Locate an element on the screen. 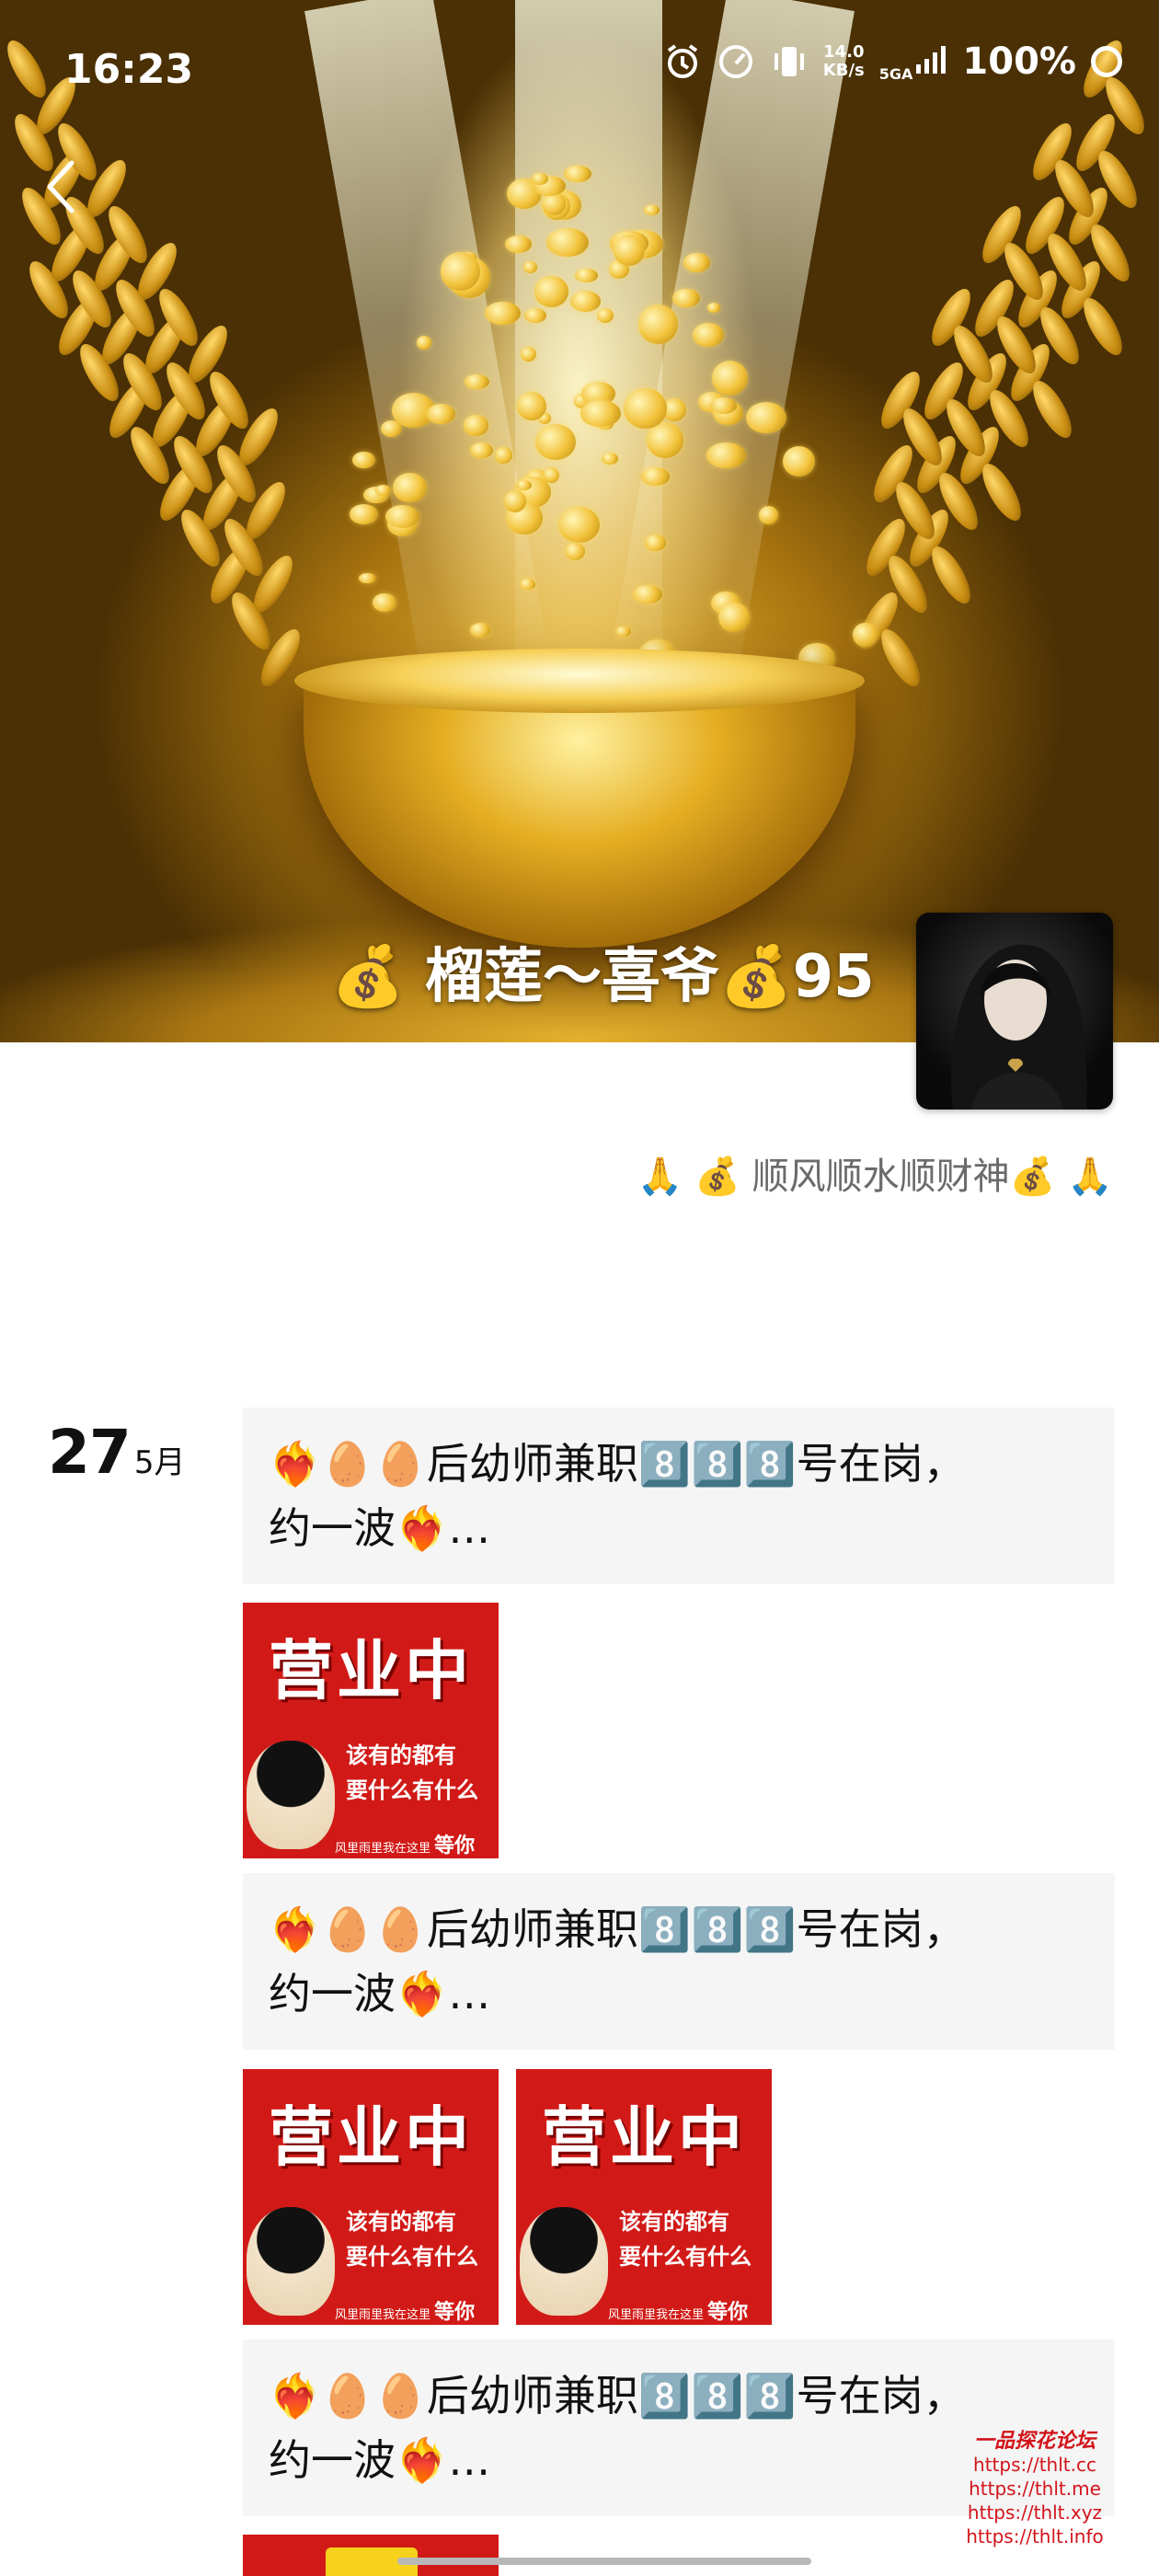 This screenshot has height=2576, width=1159. watermark-url: https://thlt.me is located at coordinates (1035, 2489).